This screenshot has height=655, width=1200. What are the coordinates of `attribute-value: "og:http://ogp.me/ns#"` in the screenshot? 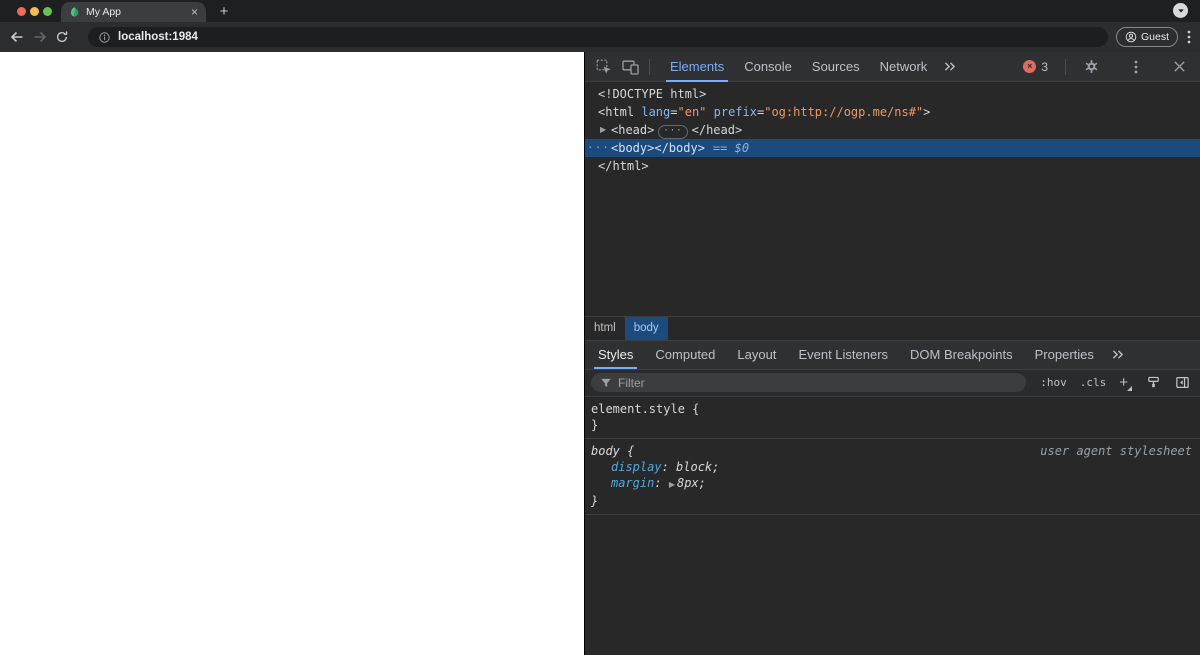 It's located at (844, 112).